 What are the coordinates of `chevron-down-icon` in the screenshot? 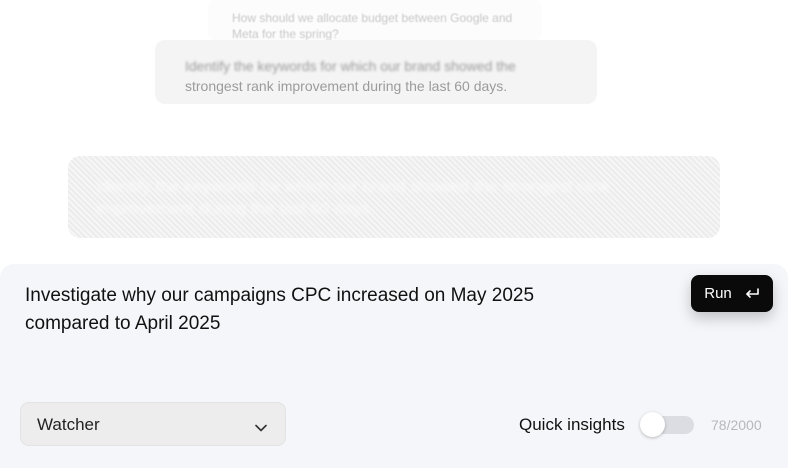 It's located at (261, 428).